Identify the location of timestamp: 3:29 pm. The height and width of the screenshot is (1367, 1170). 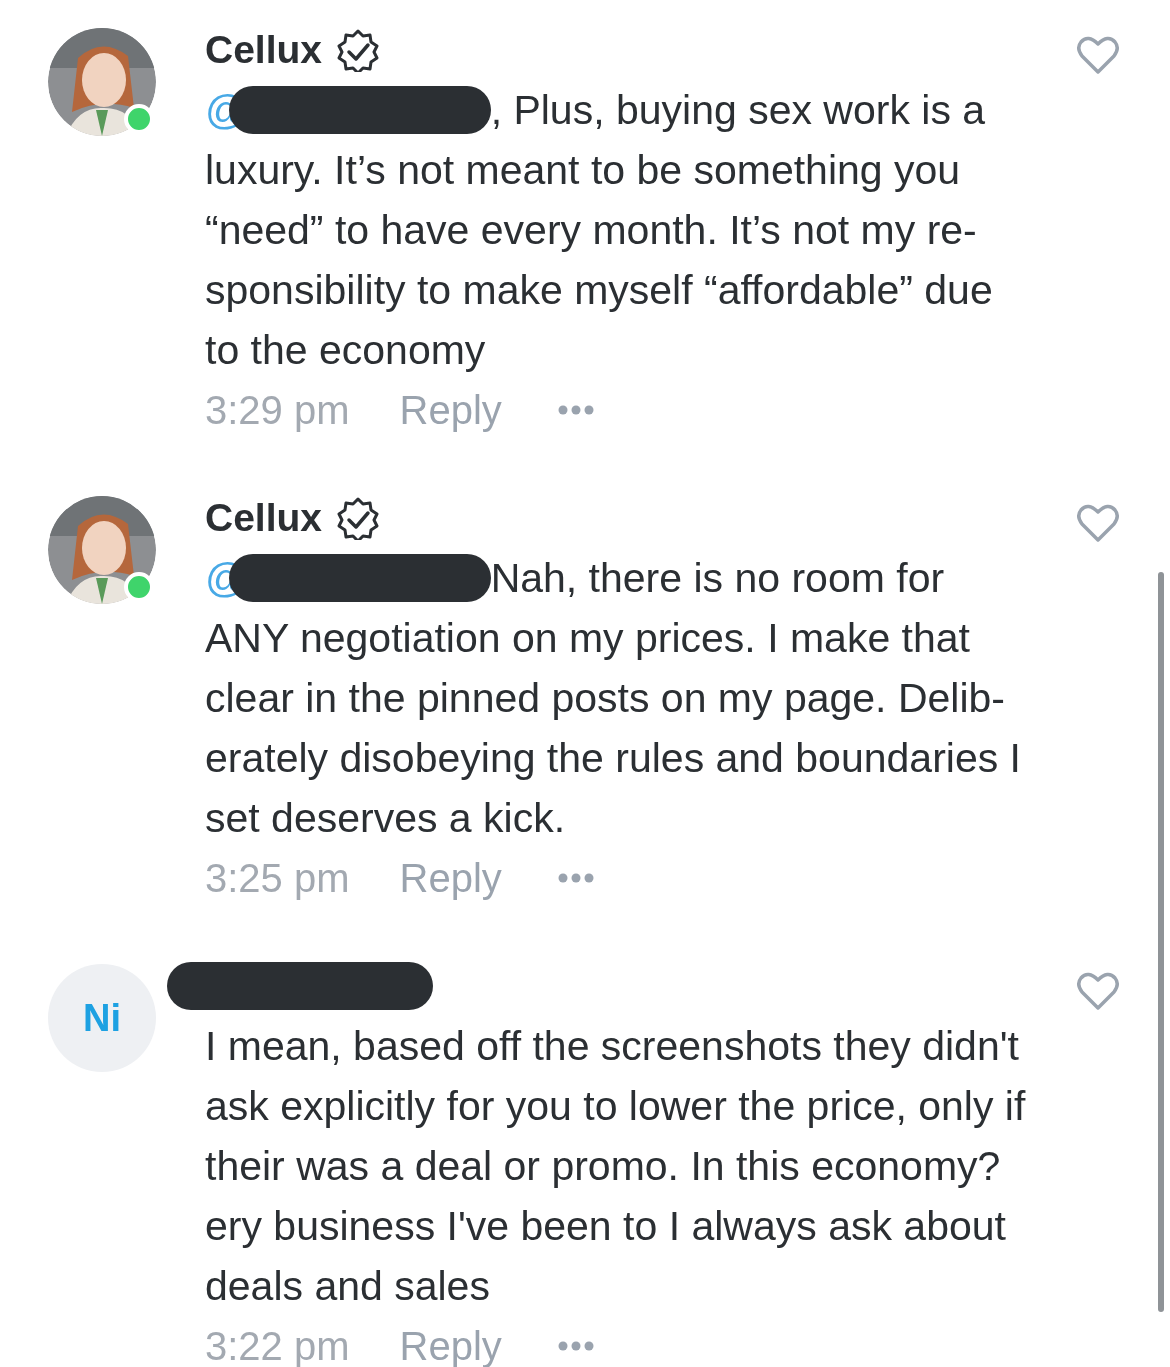
(277, 410).